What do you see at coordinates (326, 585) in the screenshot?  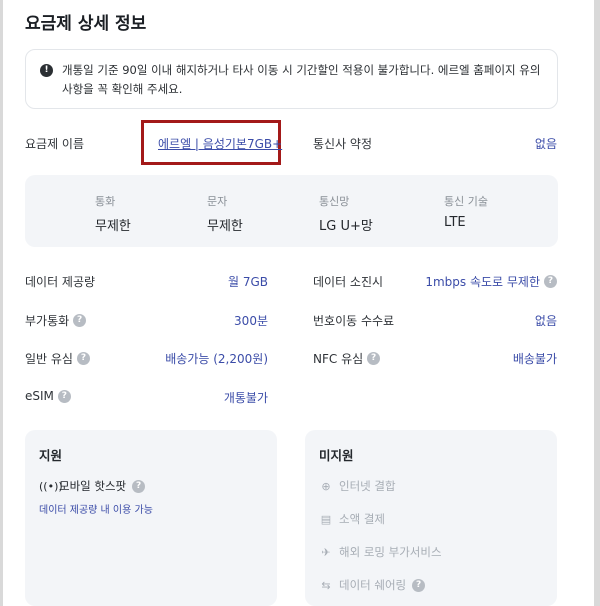 I see `share-icon: ⇆` at bounding box center [326, 585].